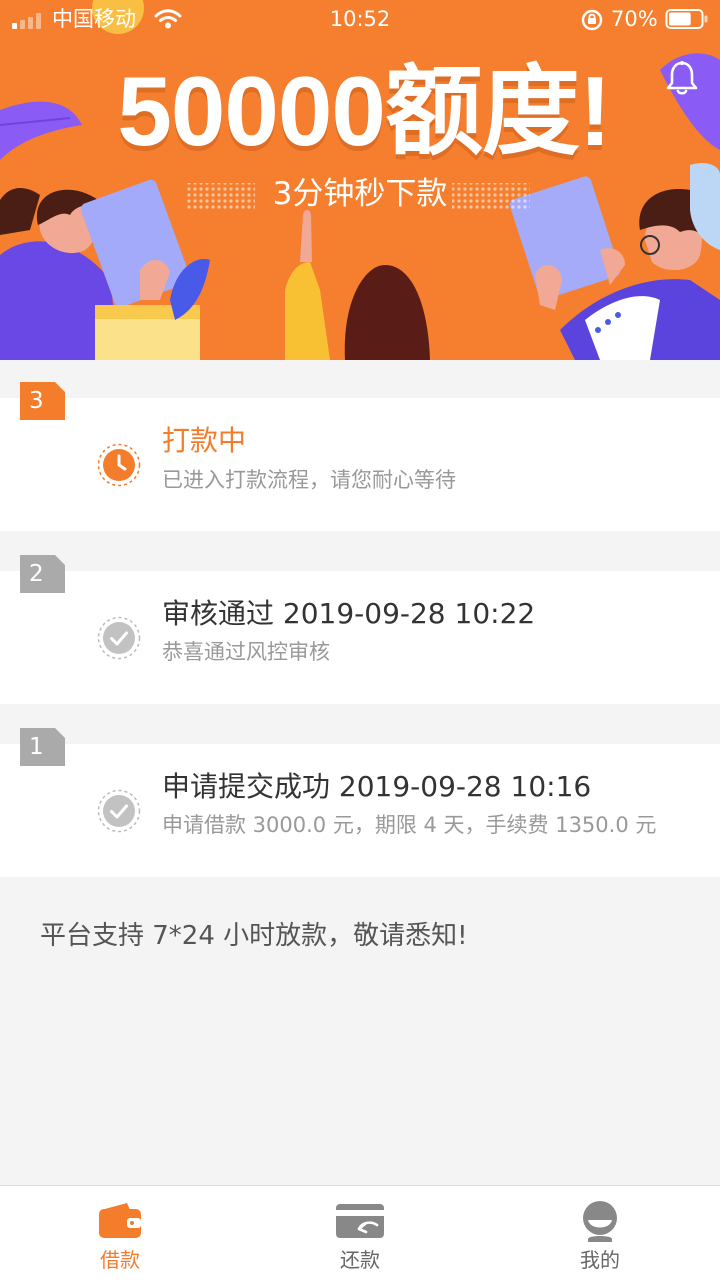 This screenshot has height=1280, width=720. Describe the element at coordinates (246, 652) in the screenshot. I see `step-description: 恭喜通过风控审核` at that location.